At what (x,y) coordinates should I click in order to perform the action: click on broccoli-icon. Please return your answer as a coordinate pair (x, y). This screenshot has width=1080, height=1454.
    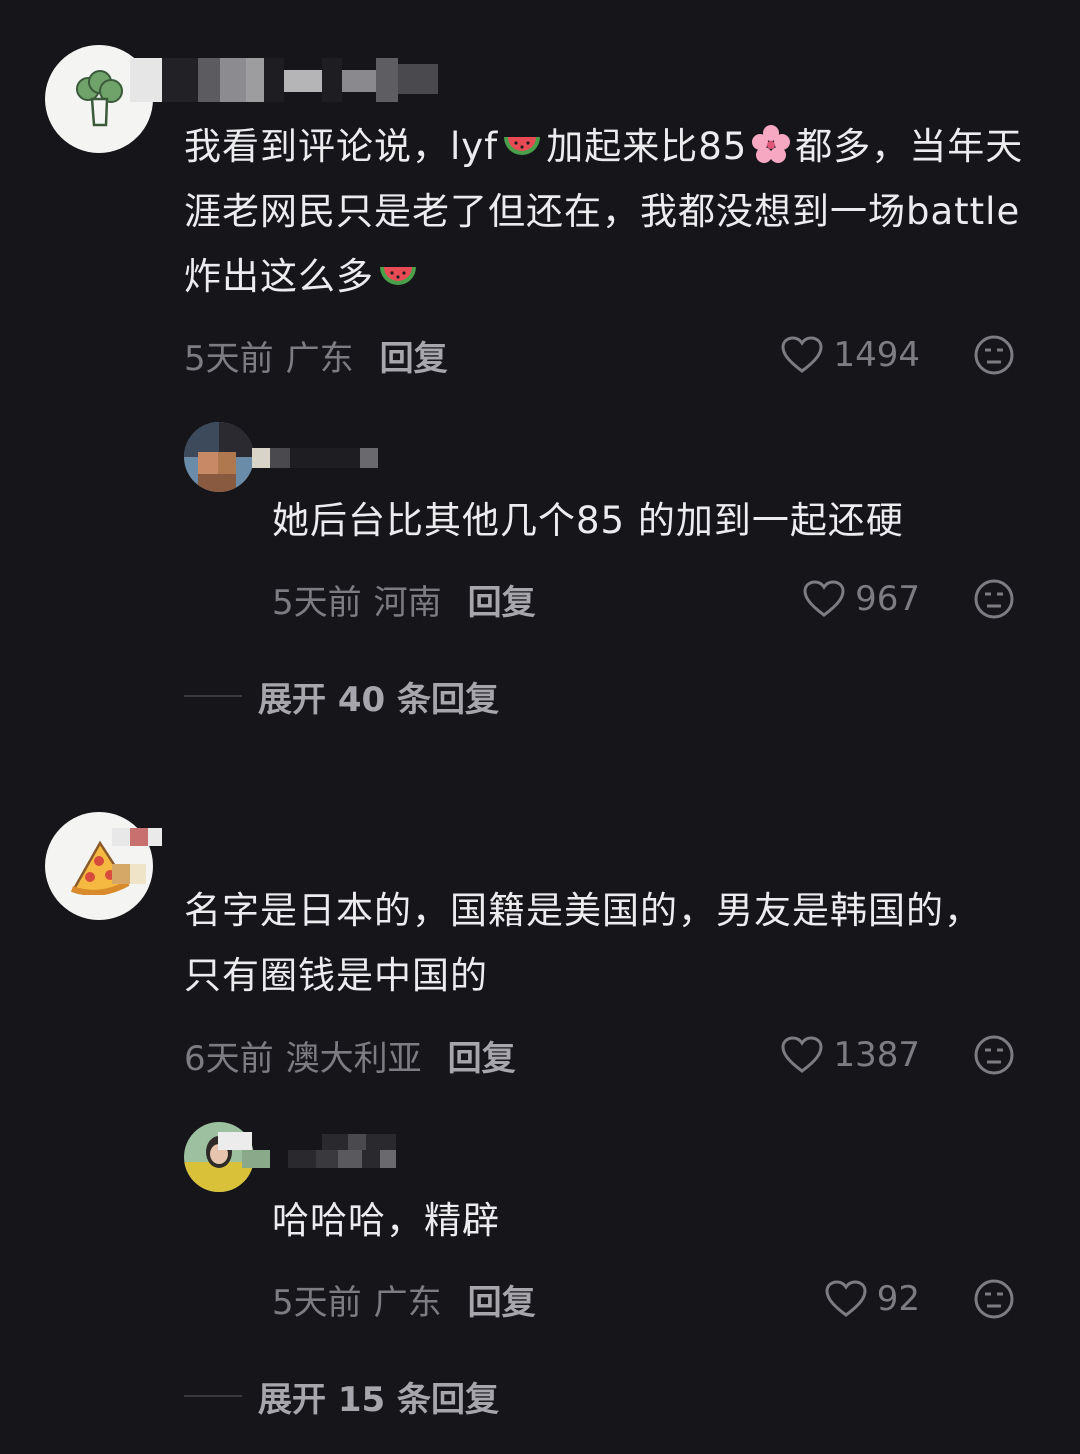
    Looking at the image, I should click on (99, 98).